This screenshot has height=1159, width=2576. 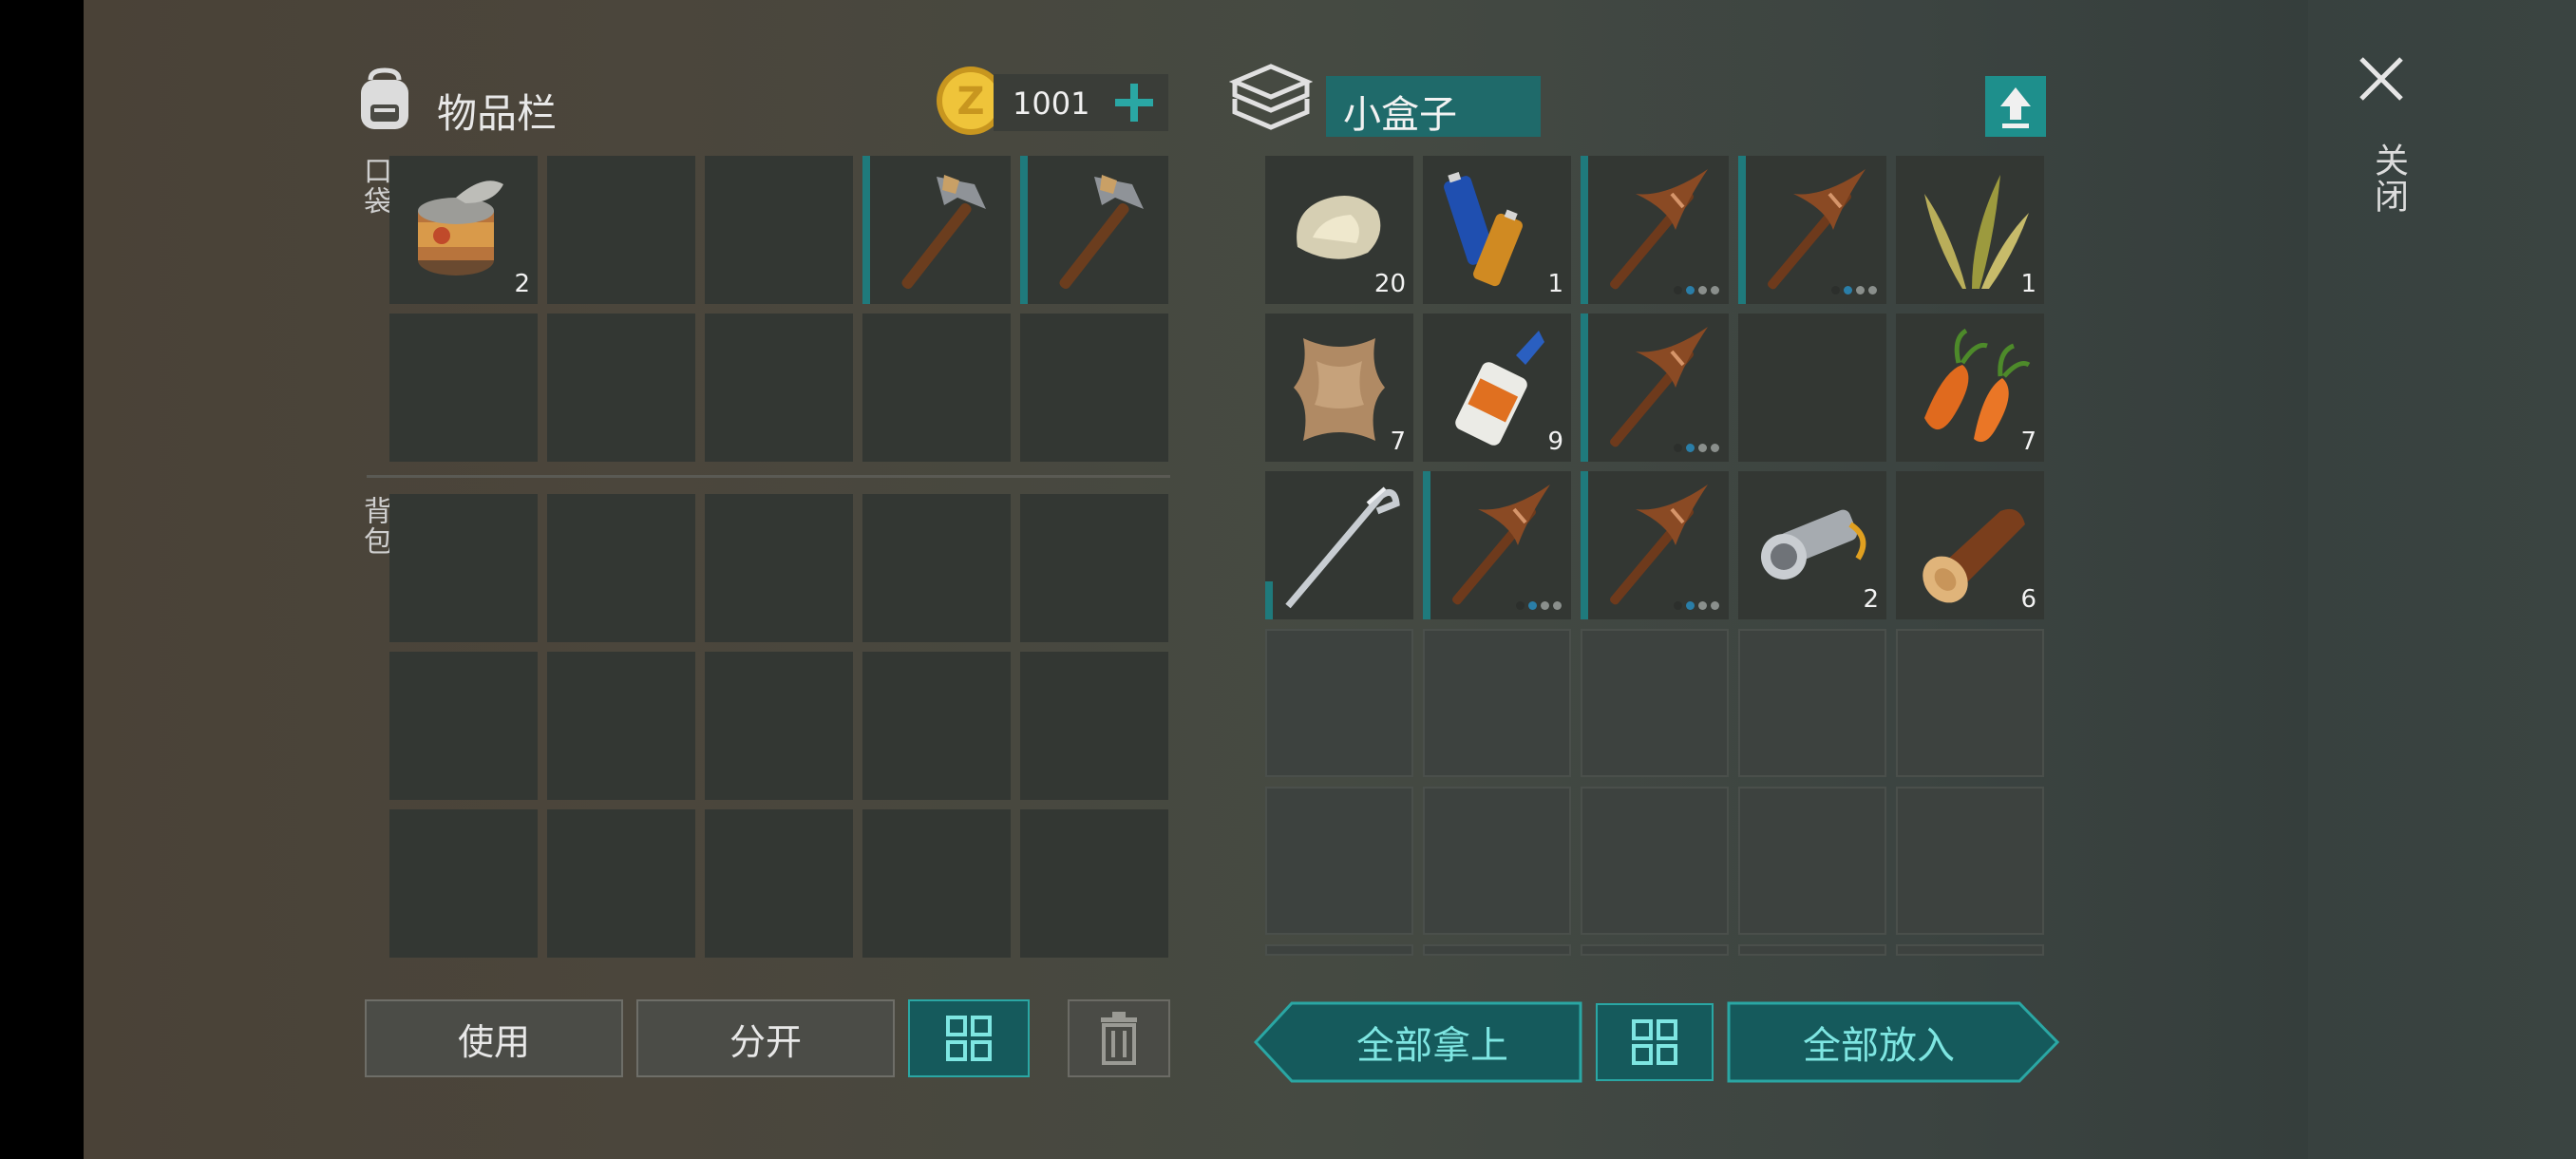 I want to click on backpack-icon, so click(x=384, y=99).